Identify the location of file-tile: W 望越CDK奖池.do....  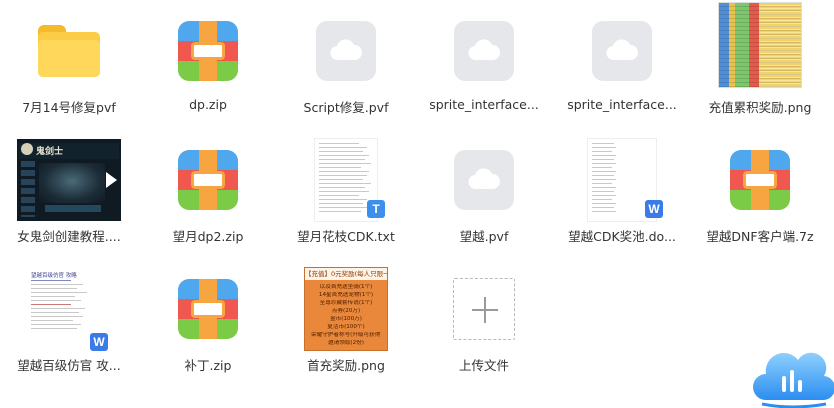
(622, 199).